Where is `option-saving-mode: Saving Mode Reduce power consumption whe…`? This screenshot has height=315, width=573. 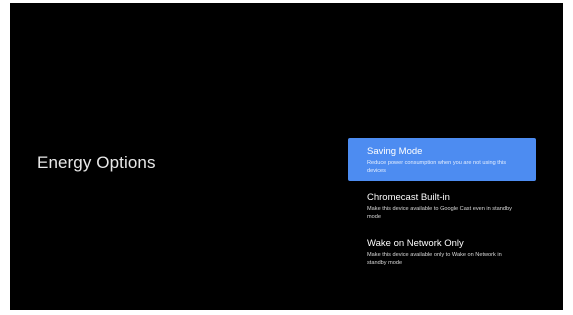
option-saving-mode: Saving Mode Reduce power consumption whe… is located at coordinates (442, 159).